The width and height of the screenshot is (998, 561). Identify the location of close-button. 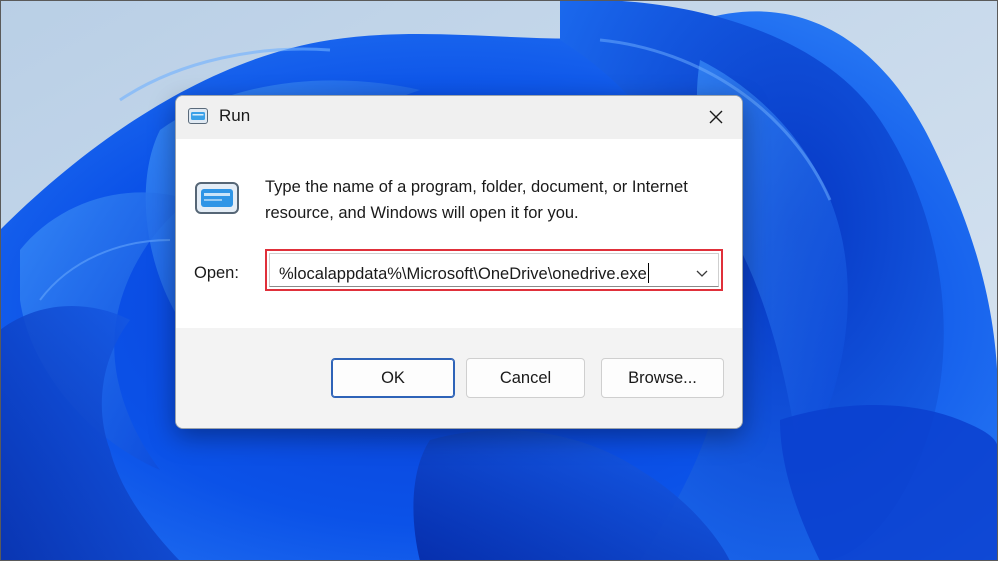
(716, 117).